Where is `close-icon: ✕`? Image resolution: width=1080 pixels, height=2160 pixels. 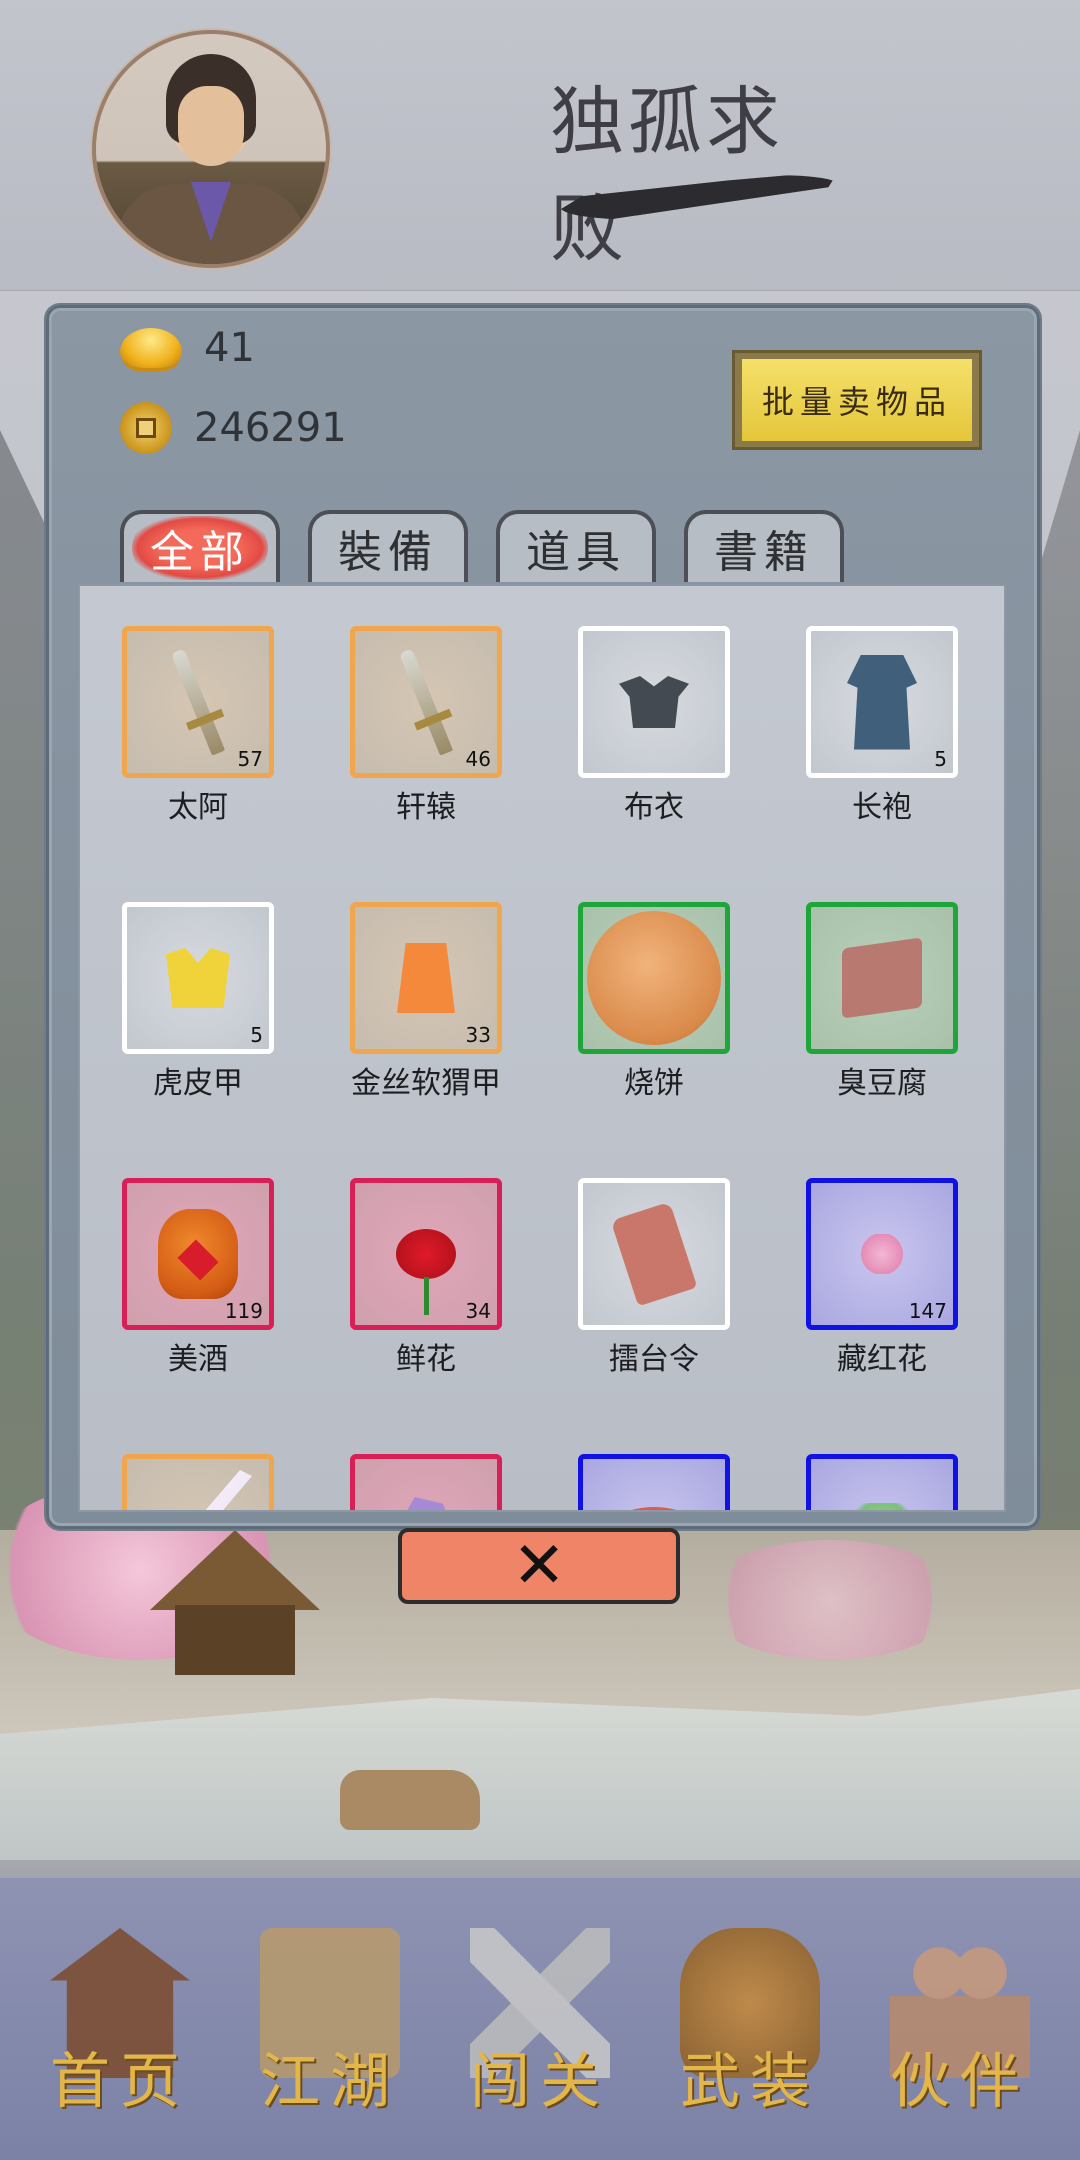
close-icon: ✕ is located at coordinates (539, 1566).